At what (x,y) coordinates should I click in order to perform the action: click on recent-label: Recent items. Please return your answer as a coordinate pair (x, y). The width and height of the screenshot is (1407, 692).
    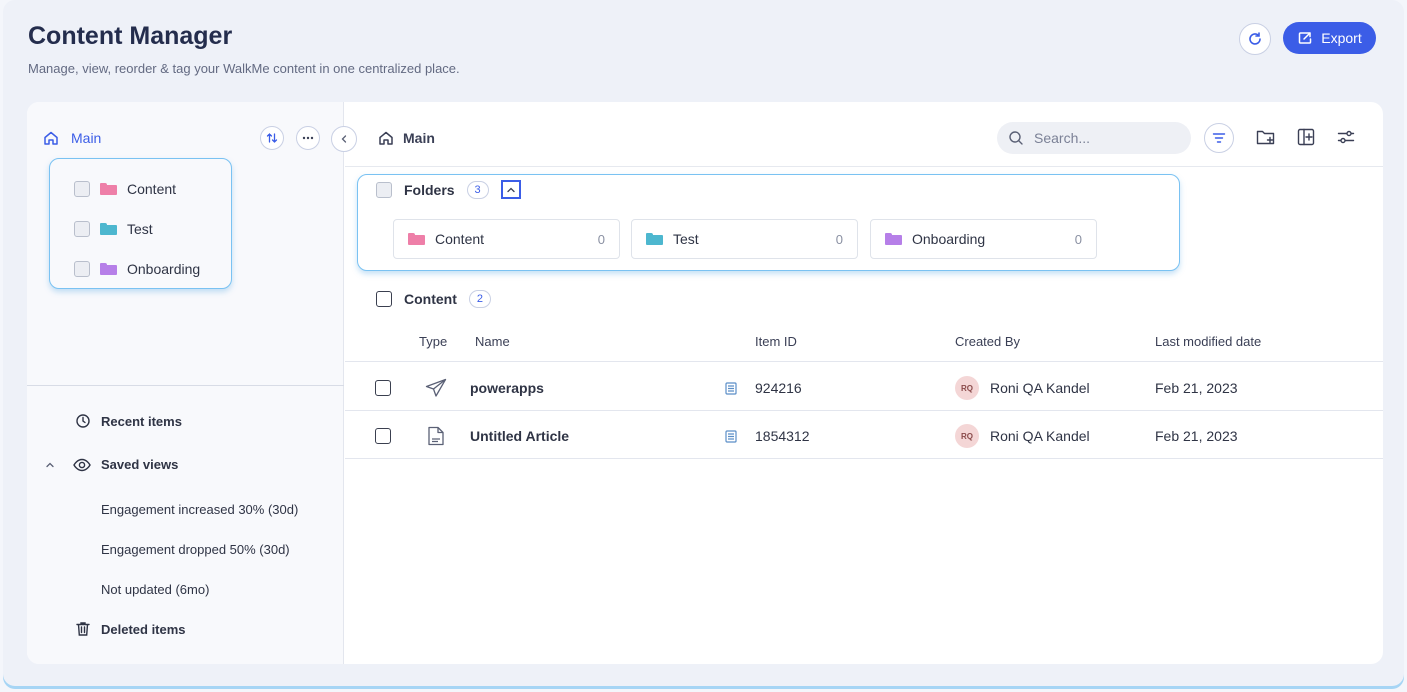
    Looking at the image, I should click on (141, 421).